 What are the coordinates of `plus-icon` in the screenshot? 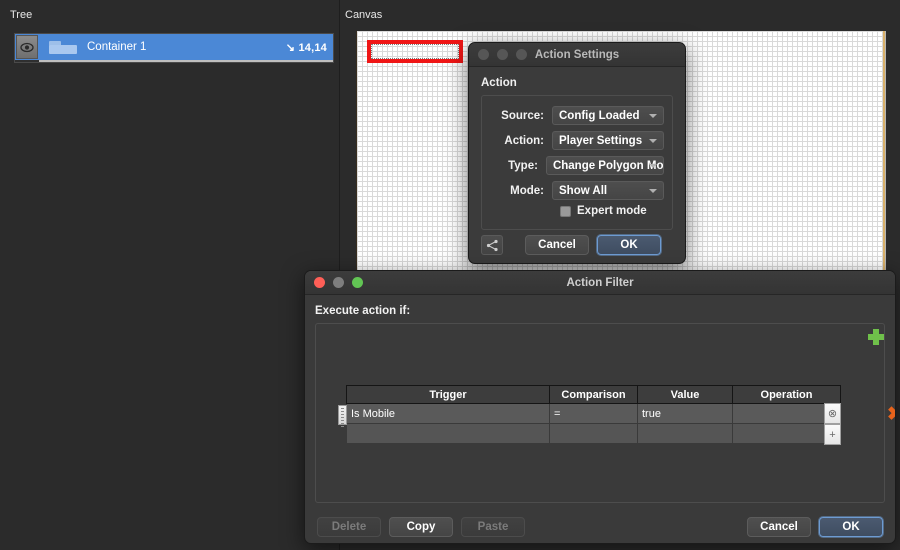 It's located at (876, 337).